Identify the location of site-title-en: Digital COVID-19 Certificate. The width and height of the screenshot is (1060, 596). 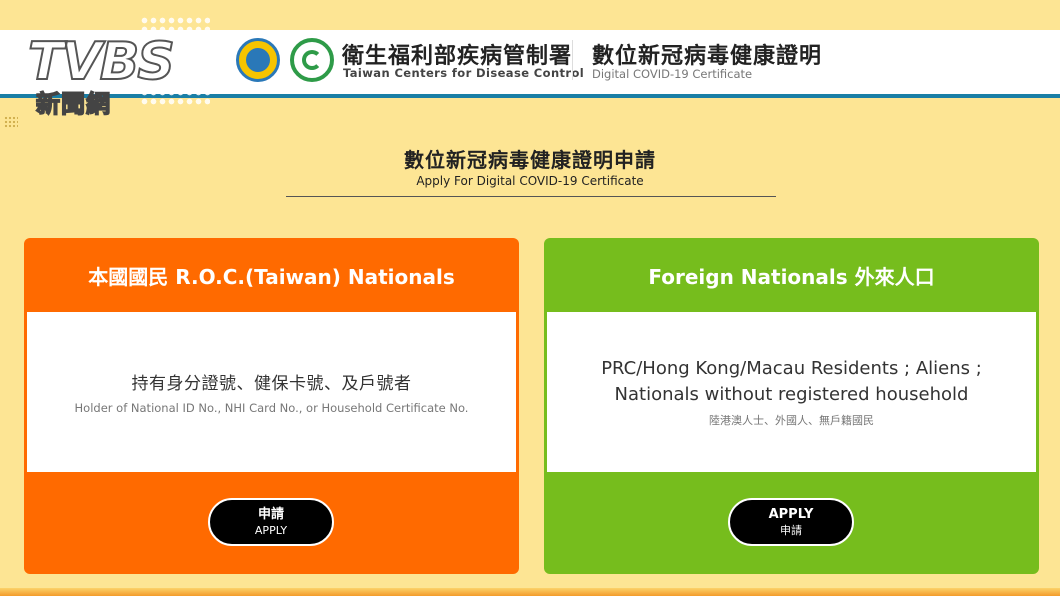
(672, 74).